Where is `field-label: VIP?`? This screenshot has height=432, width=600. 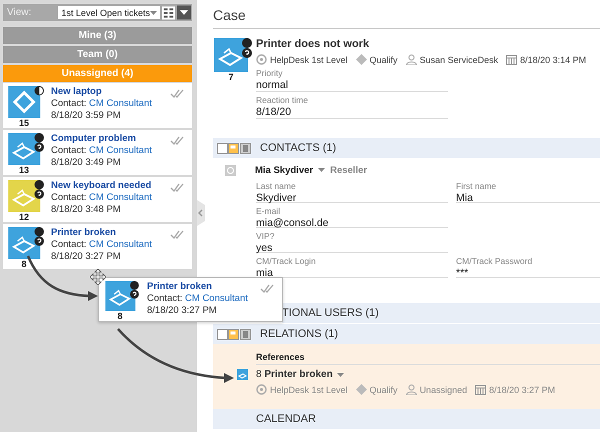
field-label: VIP? is located at coordinates (266, 236).